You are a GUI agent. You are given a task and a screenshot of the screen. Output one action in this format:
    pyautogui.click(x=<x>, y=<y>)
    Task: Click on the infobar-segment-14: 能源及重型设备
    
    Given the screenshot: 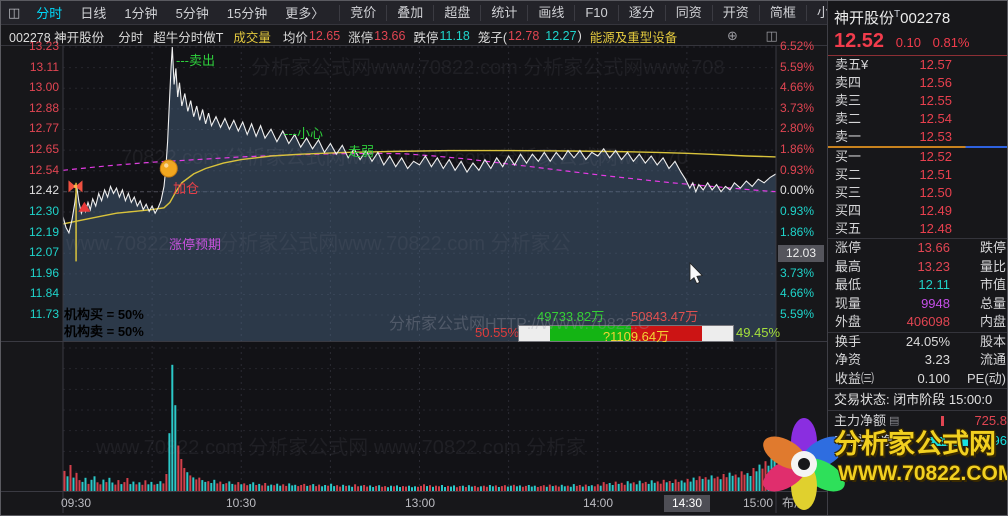 What is the action you would take?
    pyautogui.click(x=633, y=37)
    